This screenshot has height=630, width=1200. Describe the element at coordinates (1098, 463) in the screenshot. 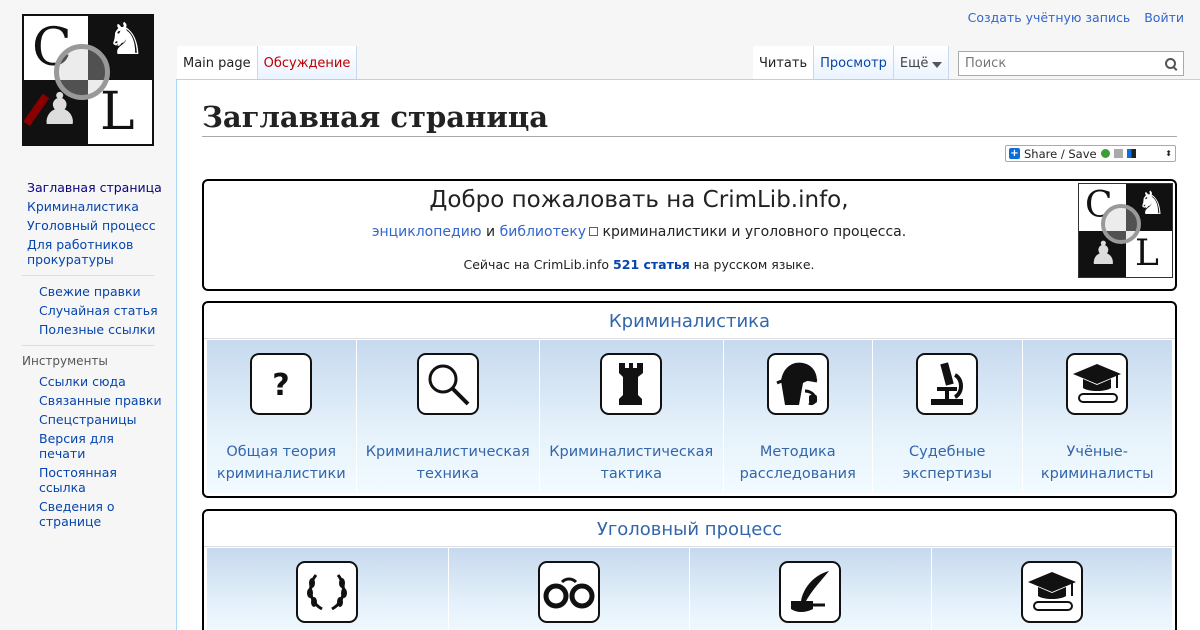

I see `portal-label: Учёные-криминалисты` at that location.